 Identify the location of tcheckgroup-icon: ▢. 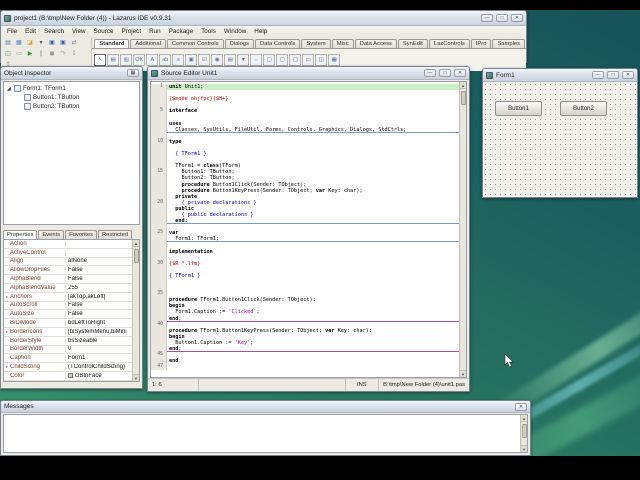
(295, 60).